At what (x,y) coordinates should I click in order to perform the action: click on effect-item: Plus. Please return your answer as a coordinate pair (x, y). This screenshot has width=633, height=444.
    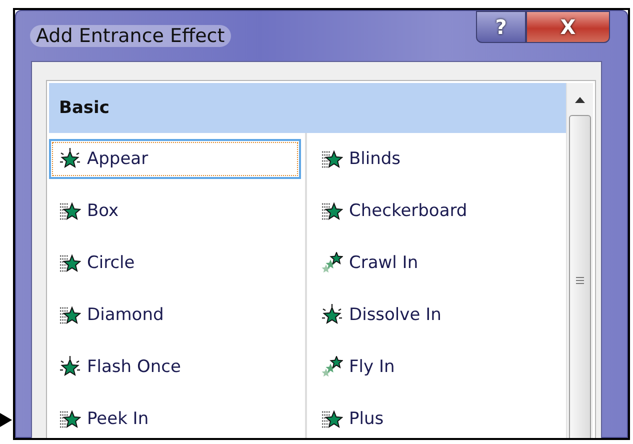
    Looking at the image, I should click on (352, 418).